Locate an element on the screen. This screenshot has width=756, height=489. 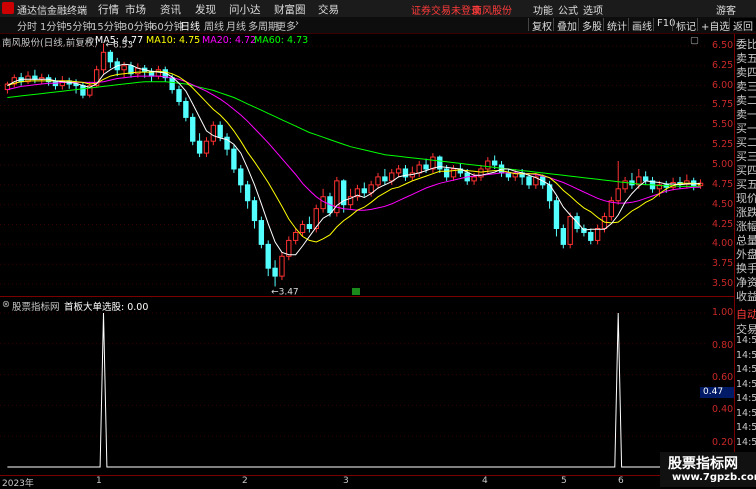
btn-statistics: 统计 is located at coordinates (616, 25).